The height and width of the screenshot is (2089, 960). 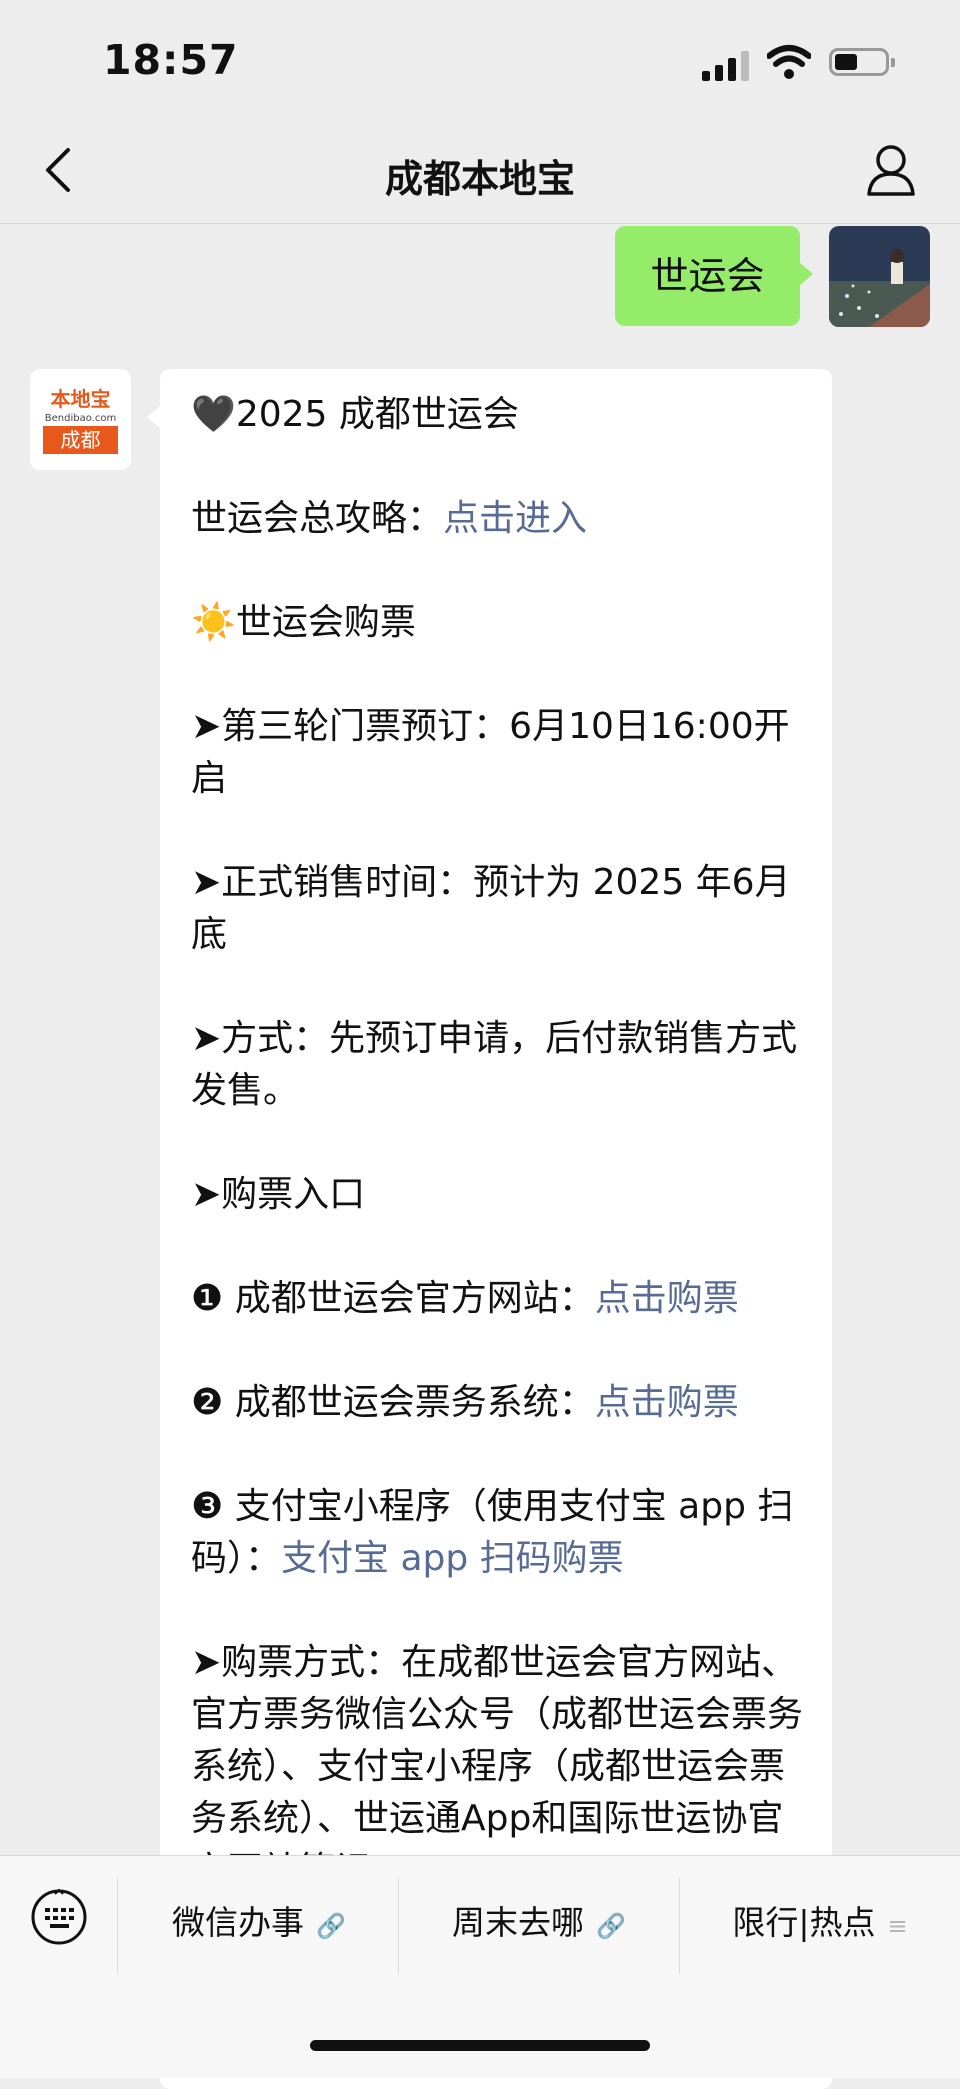 I want to click on logo-url: Bendibao.com, so click(x=80, y=418).